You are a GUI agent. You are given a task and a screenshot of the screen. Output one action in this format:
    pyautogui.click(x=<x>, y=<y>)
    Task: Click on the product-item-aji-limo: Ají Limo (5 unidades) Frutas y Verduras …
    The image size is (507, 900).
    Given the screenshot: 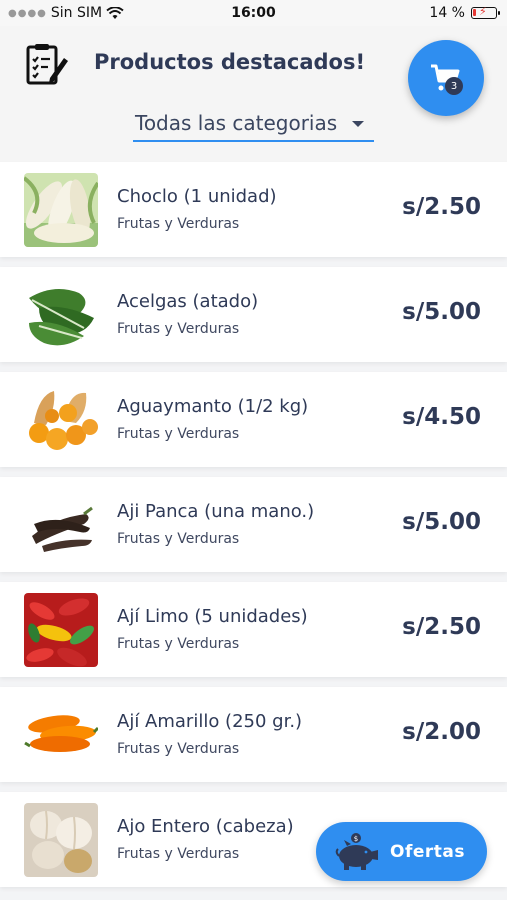 What is the action you would take?
    pyautogui.click(x=253, y=629)
    